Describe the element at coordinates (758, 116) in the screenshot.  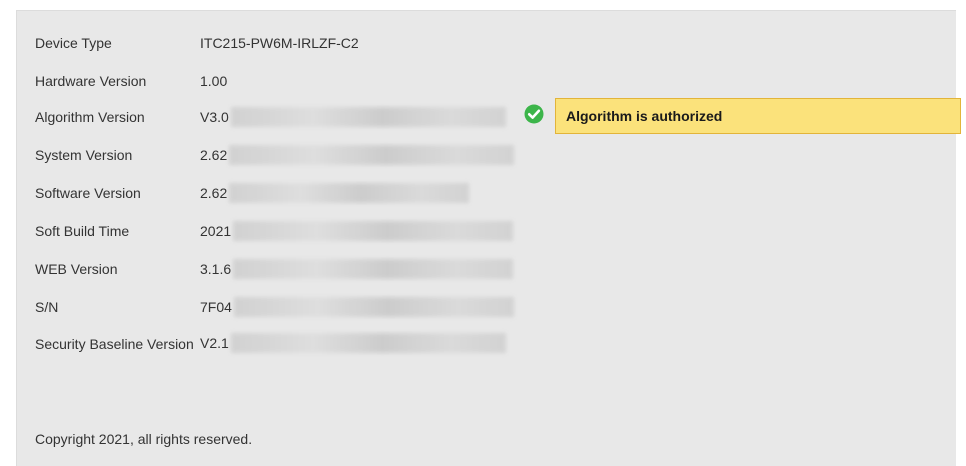
I see `authorization-status-box: Algorithm is authorized` at that location.